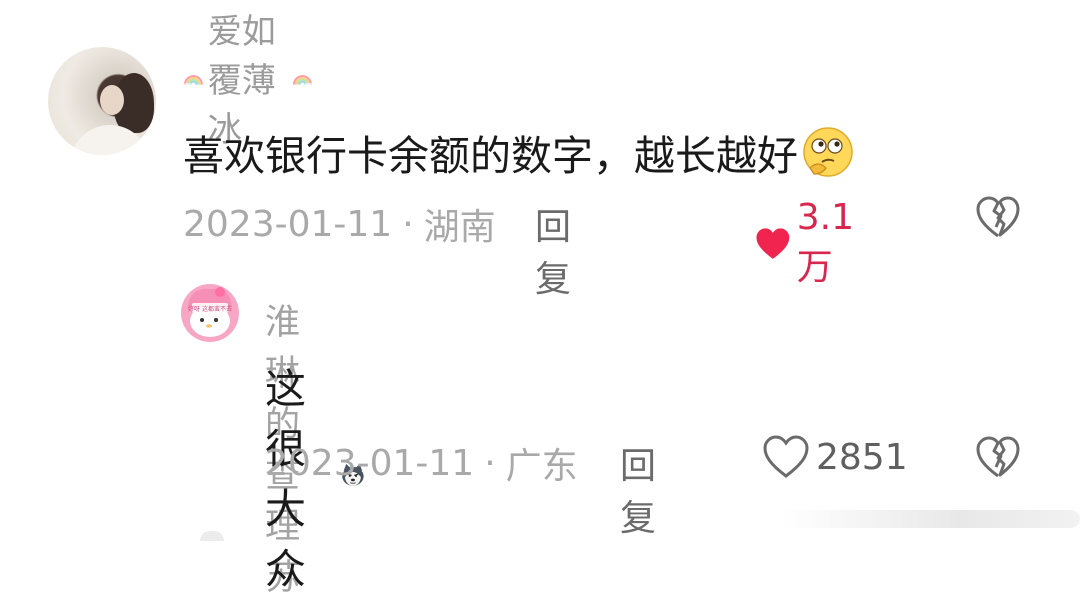 The height and width of the screenshot is (600, 1080). What do you see at coordinates (553, 250) in the screenshot?
I see `reply-button: 回复` at bounding box center [553, 250].